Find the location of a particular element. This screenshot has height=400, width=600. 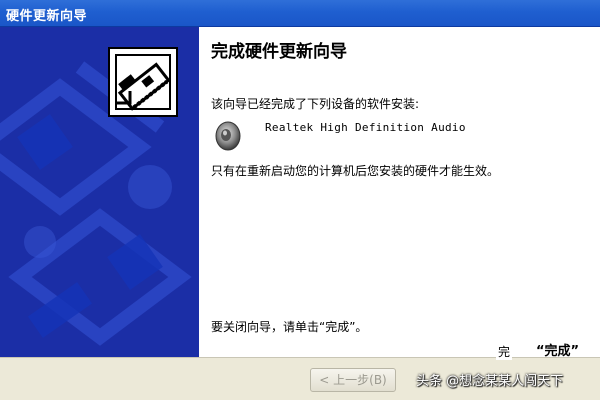

close-instruction: 要关闭向导，请单击“完成”。 is located at coordinates (289, 327).